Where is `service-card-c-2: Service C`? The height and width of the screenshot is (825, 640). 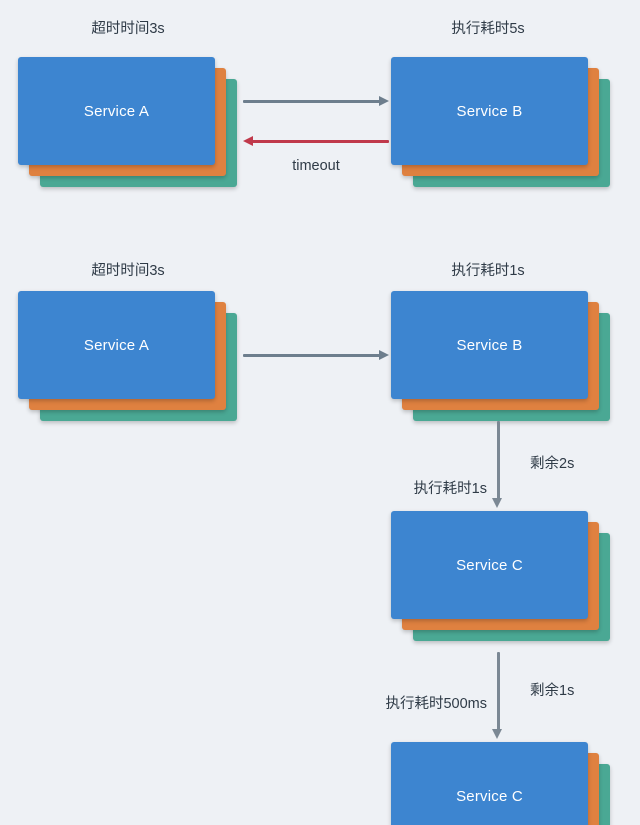
service-card-c-2: Service C is located at coordinates (500, 783).